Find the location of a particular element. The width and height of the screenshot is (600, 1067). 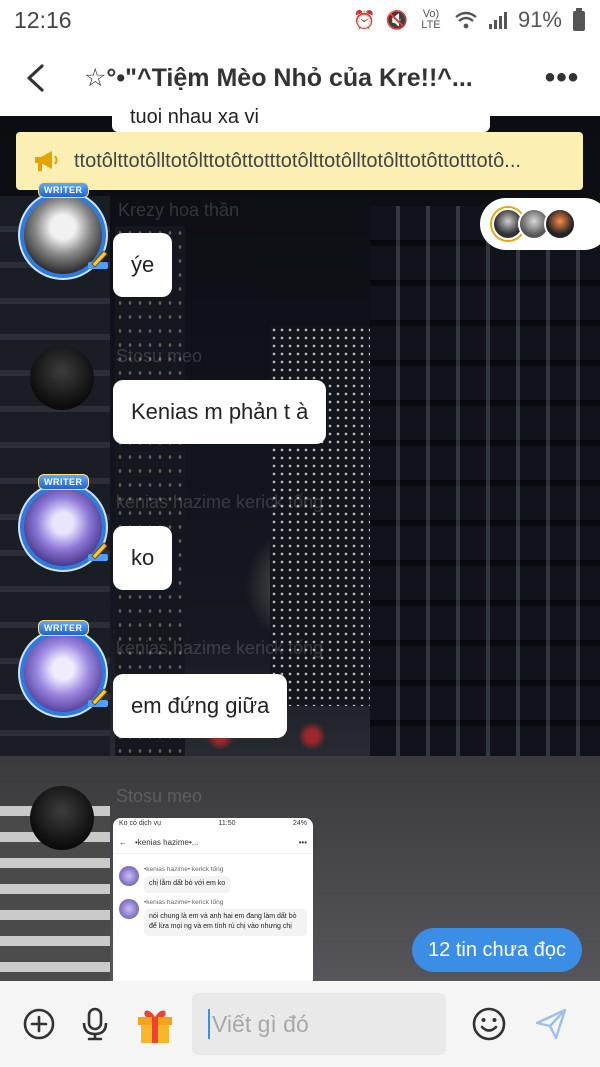

battery-icon is located at coordinates (579, 19).